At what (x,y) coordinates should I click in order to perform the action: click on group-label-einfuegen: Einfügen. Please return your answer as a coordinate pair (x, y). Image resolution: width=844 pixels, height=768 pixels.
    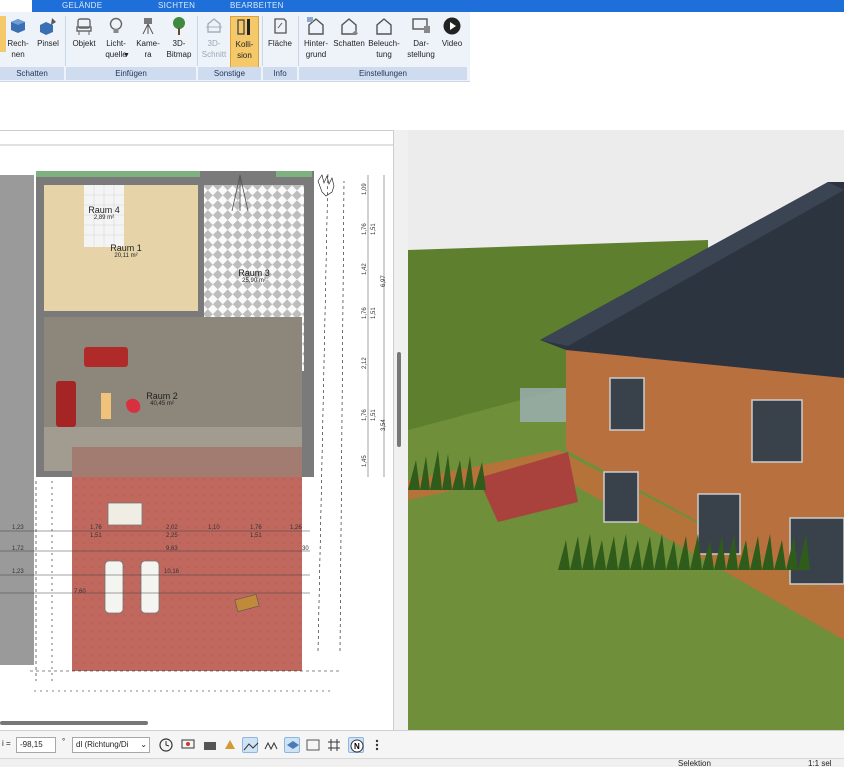
    Looking at the image, I should click on (131, 73).